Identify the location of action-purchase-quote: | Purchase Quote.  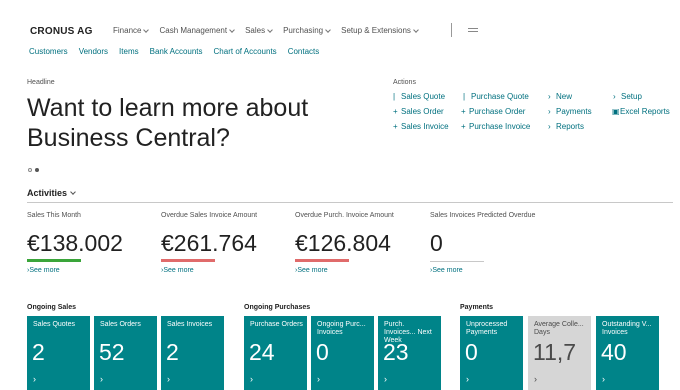
(496, 96).